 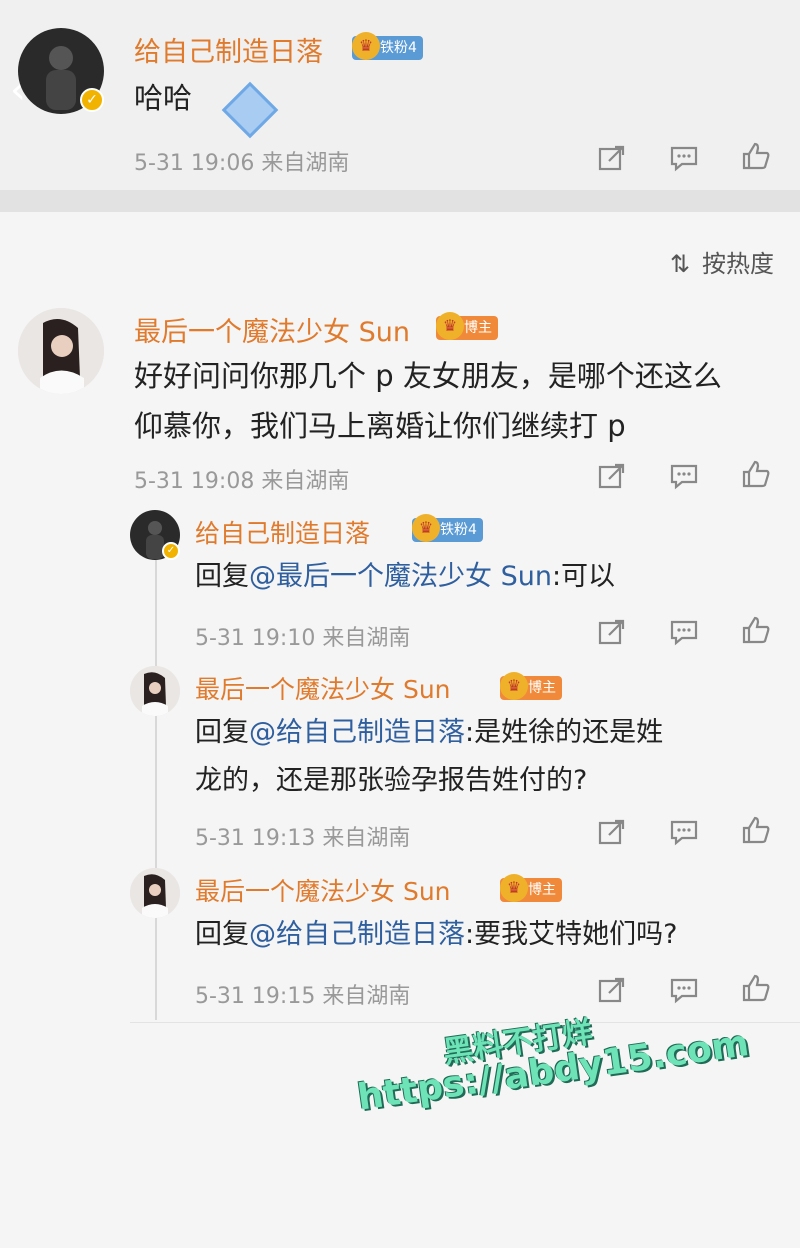 I want to click on comment-username: 最后一个魔法少女 Sun, so click(x=272, y=329).